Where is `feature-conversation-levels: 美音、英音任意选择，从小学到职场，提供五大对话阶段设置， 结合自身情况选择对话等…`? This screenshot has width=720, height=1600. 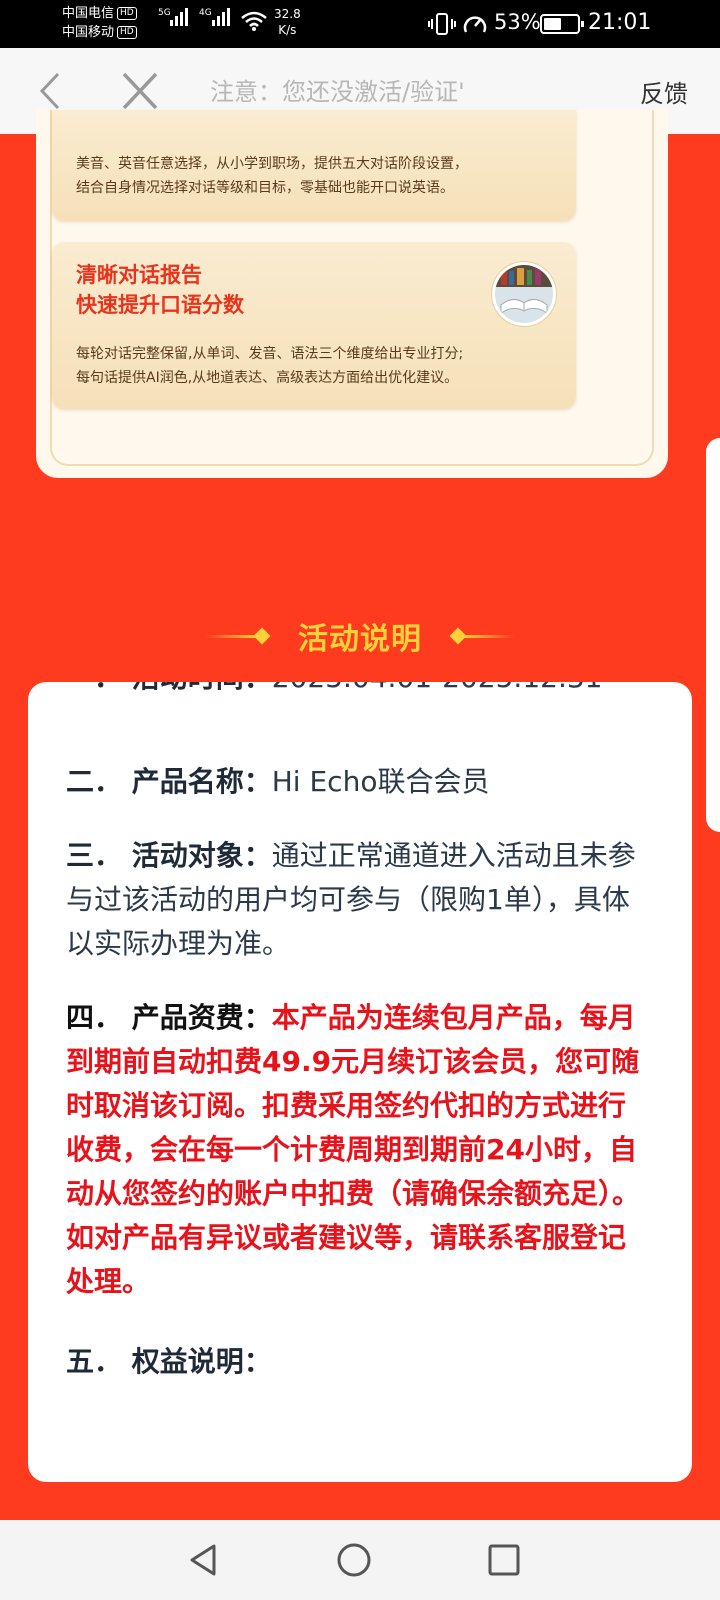 feature-conversation-levels: 美音、英音任意选择，从小学到职场，提供五大对话阶段设置， 结合自身情况选择对话等… is located at coordinates (314, 165).